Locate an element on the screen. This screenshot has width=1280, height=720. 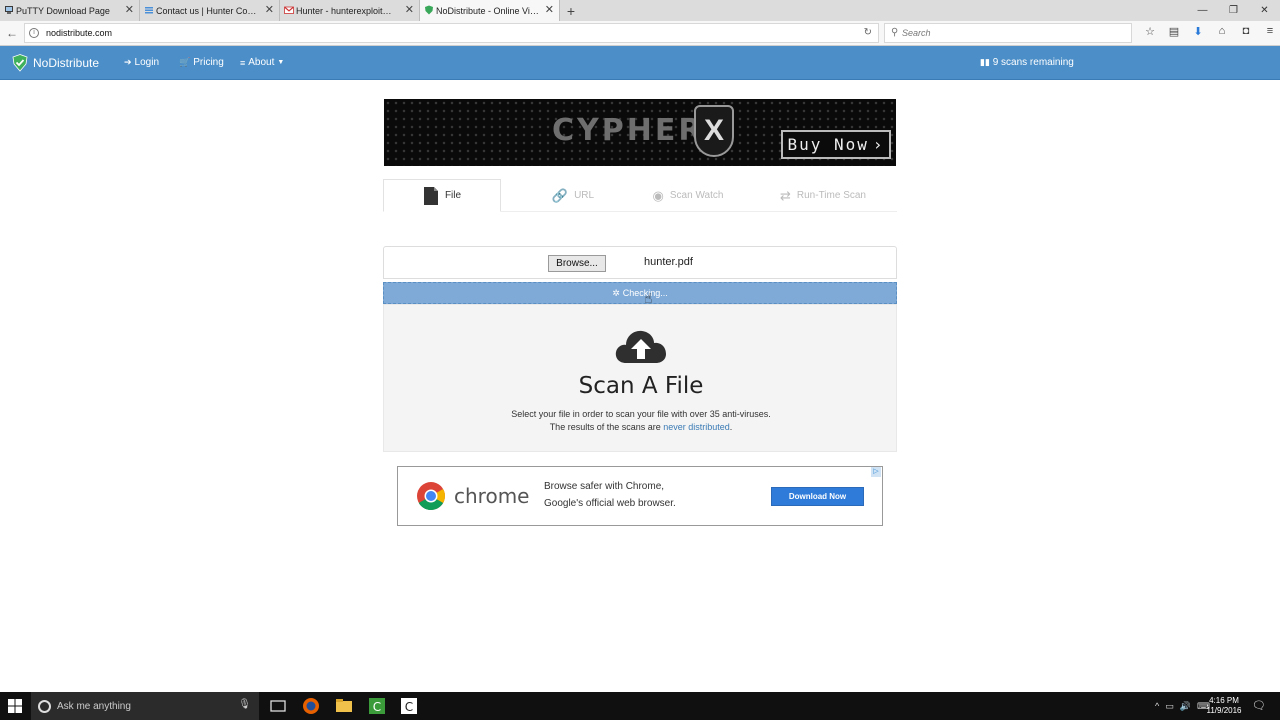
firefox-icon is located at coordinates (311, 706).